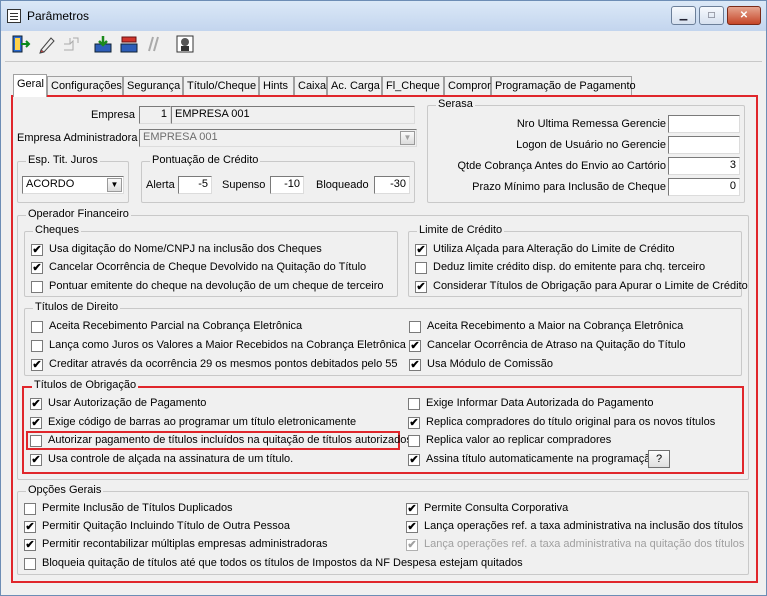 The height and width of the screenshot is (596, 767). I want to click on title-bar: Parâmetros ▁ □ ✕, so click(383, 16).